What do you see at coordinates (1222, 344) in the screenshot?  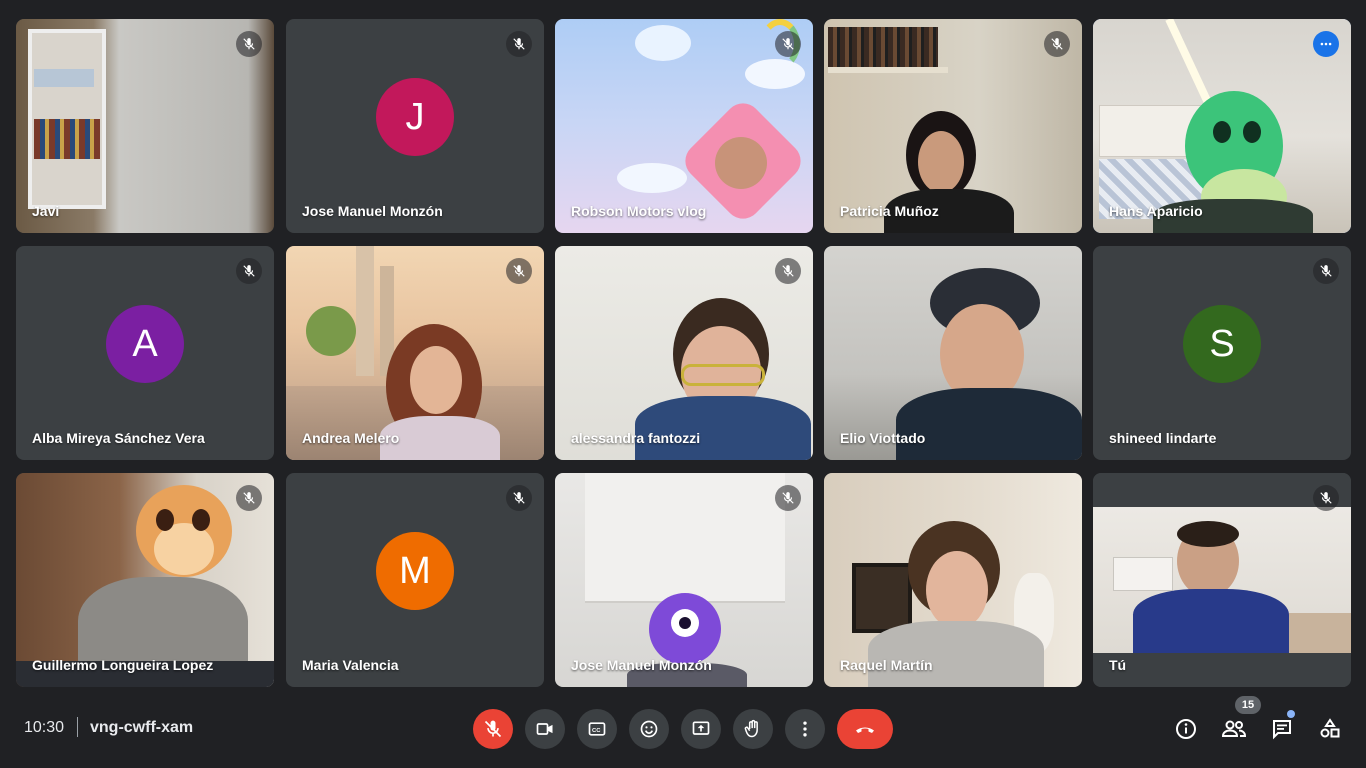 I see `avatar: S` at bounding box center [1222, 344].